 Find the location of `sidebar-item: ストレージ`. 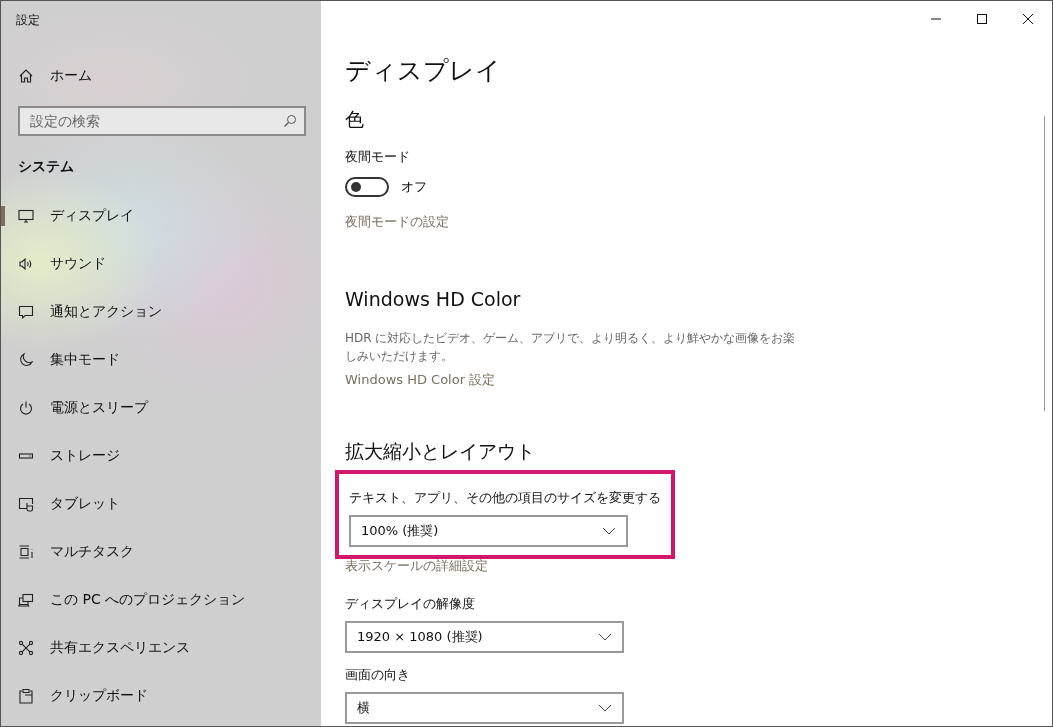

sidebar-item: ストレージ is located at coordinates (161, 456).